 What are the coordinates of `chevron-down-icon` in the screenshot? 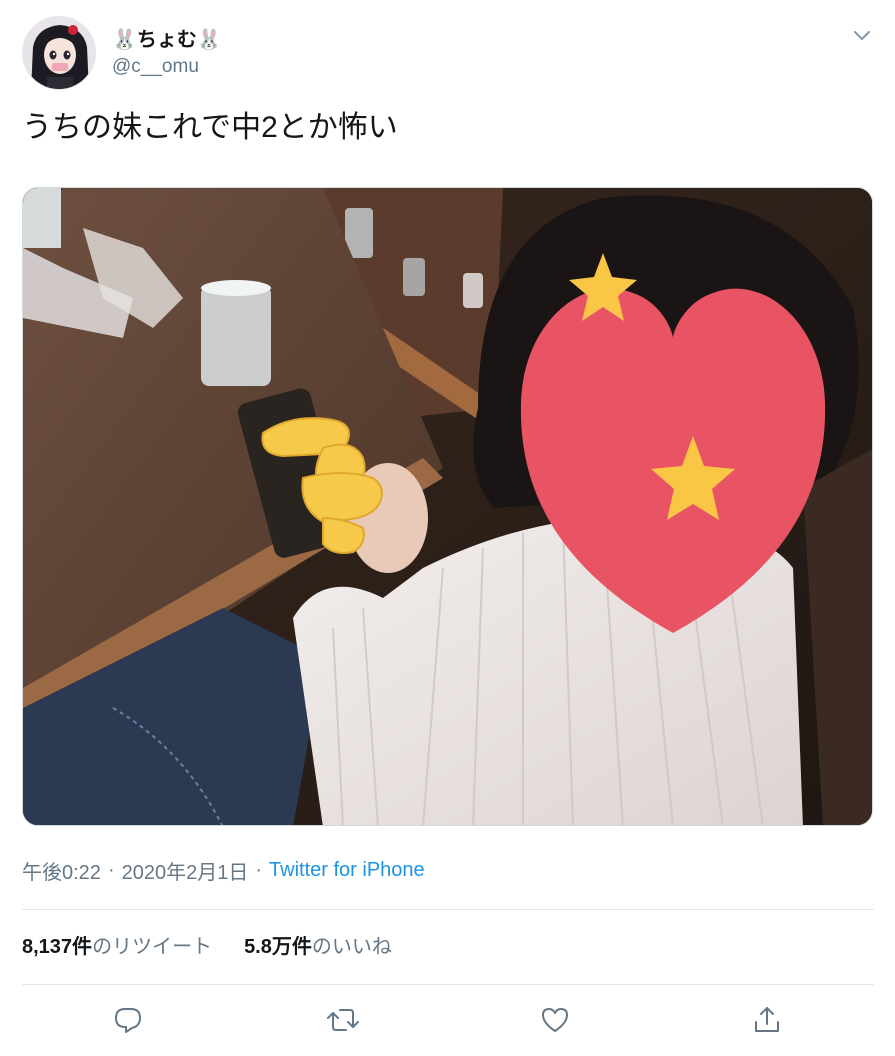 It's located at (862, 35).